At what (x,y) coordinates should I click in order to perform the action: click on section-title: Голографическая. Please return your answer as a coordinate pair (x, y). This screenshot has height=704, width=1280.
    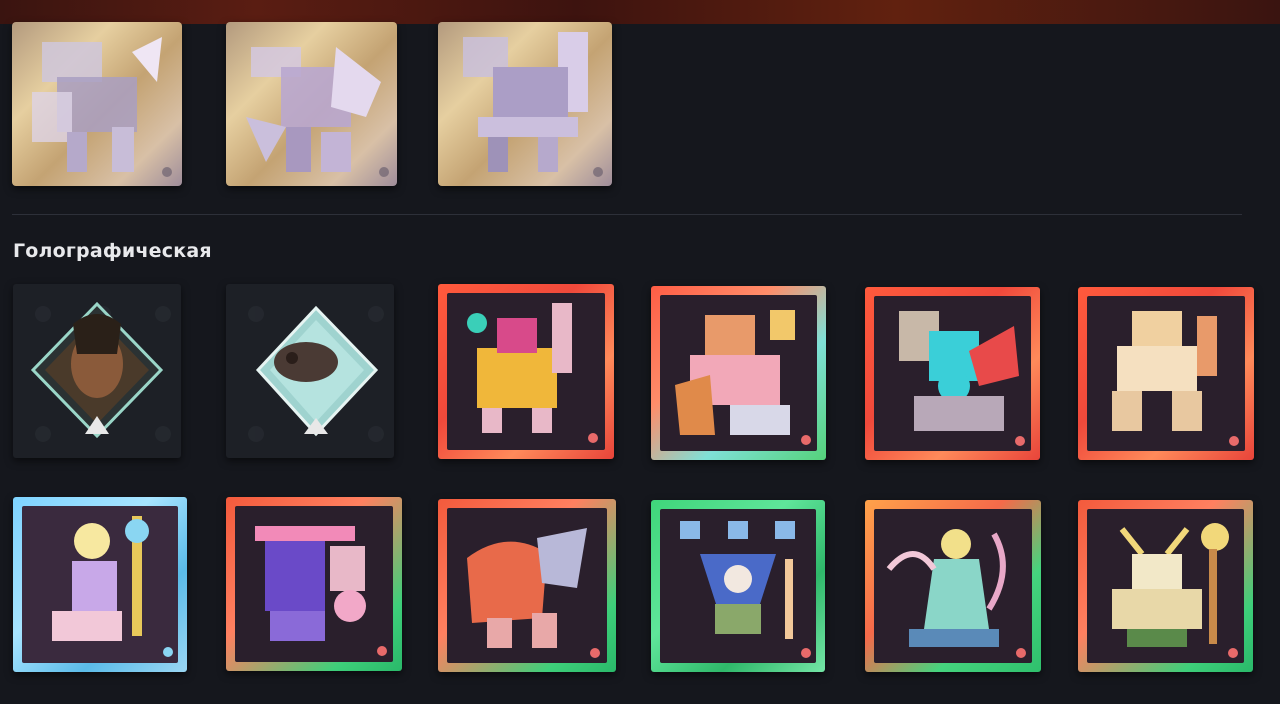
    Looking at the image, I should click on (112, 251).